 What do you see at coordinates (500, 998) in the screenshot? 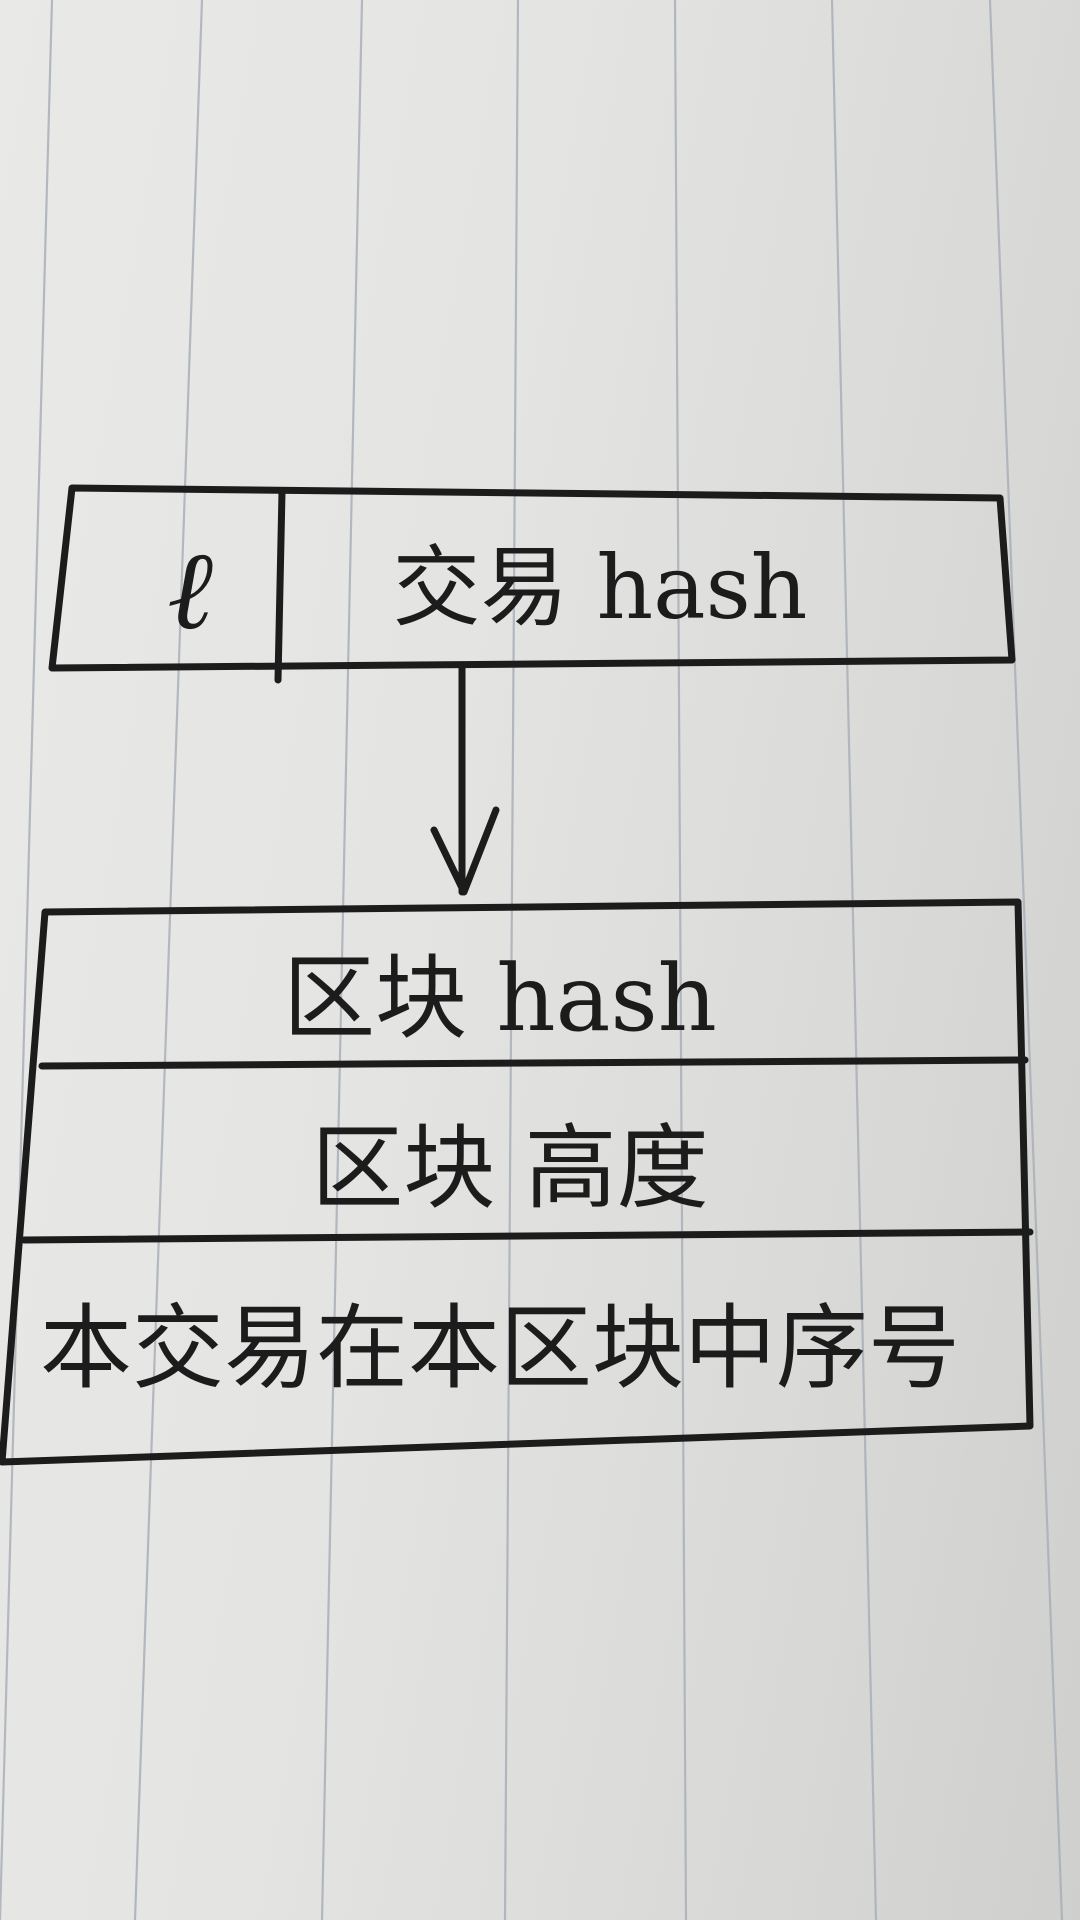
I see `bottom-record-field-block-hash: 区块 hash` at bounding box center [500, 998].